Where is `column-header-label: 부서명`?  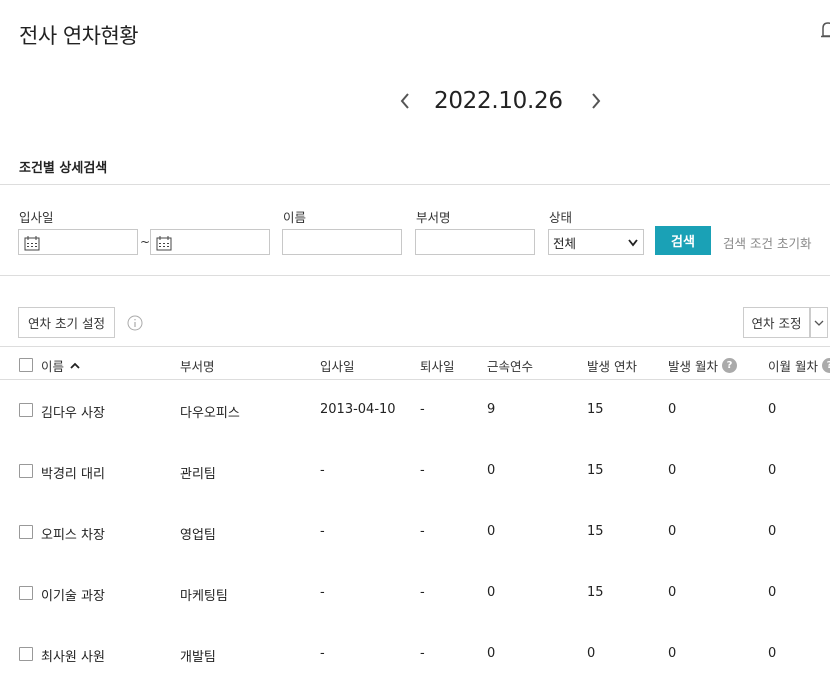
column-header-label: 부서명 is located at coordinates (197, 366).